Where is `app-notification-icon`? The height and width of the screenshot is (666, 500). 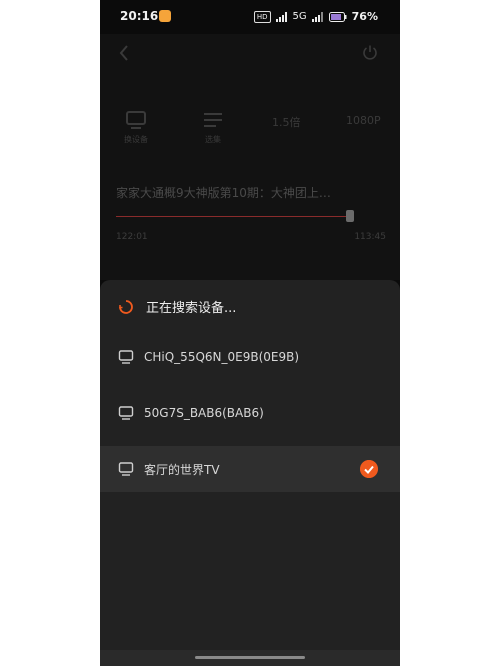 app-notification-icon is located at coordinates (165, 16).